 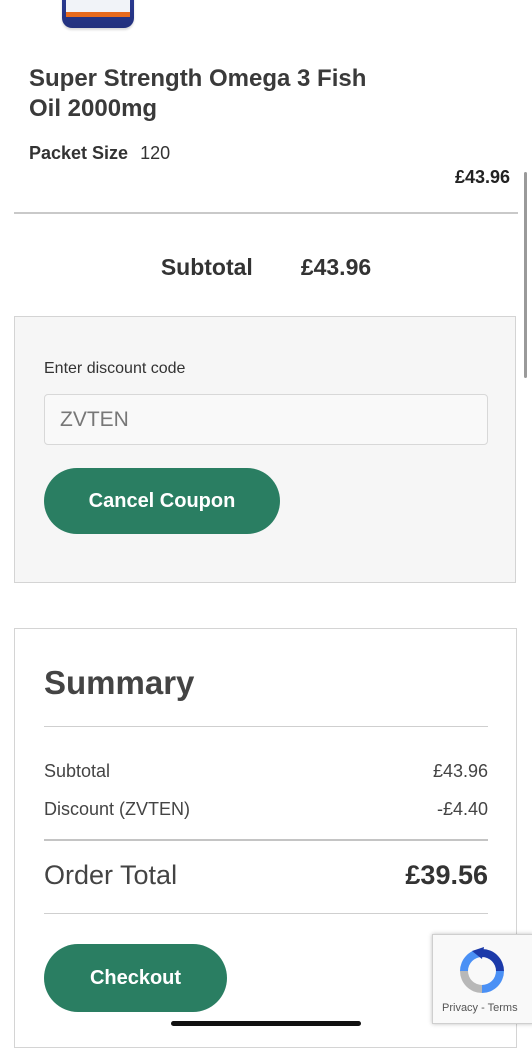 I want to click on item-price: £43.96, so click(x=482, y=177).